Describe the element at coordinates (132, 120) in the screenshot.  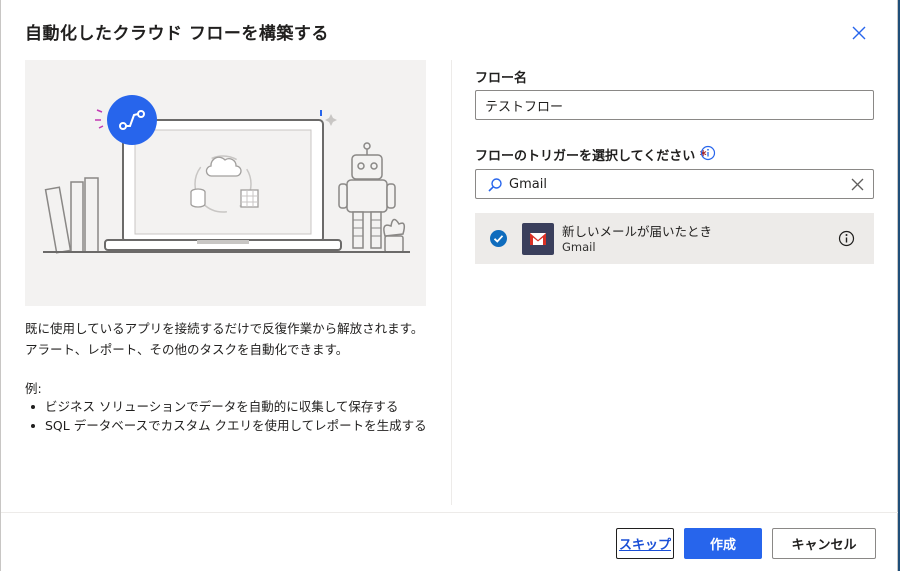
I see `flow-icon` at that location.